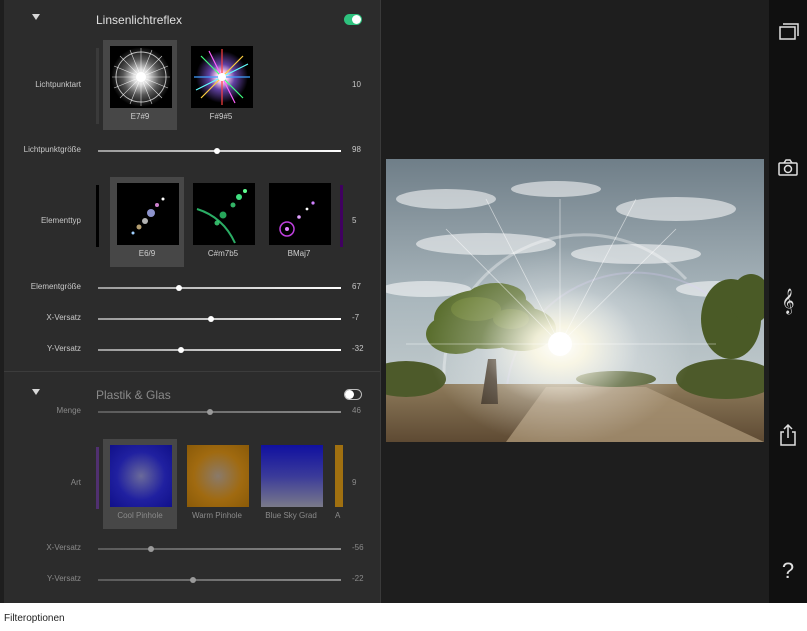 Image resolution: width=807 pixels, height=631 pixels. I want to click on element-e69-thumbnail, so click(148, 214).